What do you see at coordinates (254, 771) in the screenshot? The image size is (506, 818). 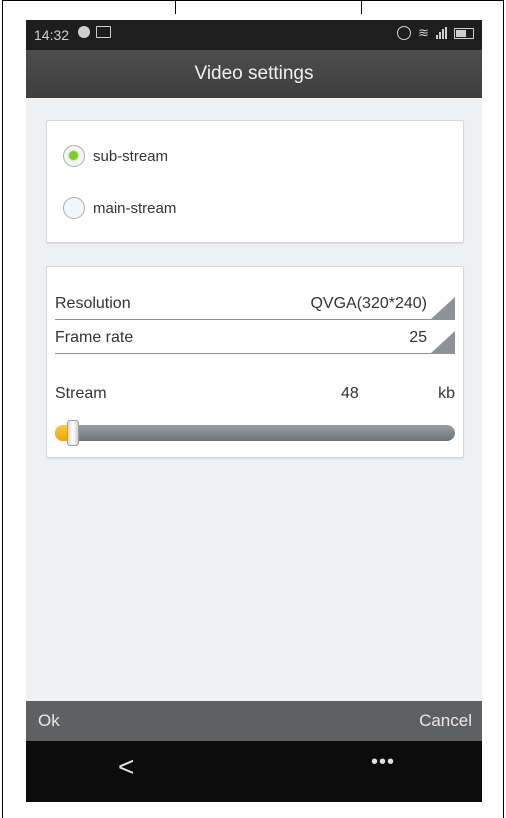 I see `navigation-bar: < •••` at bounding box center [254, 771].